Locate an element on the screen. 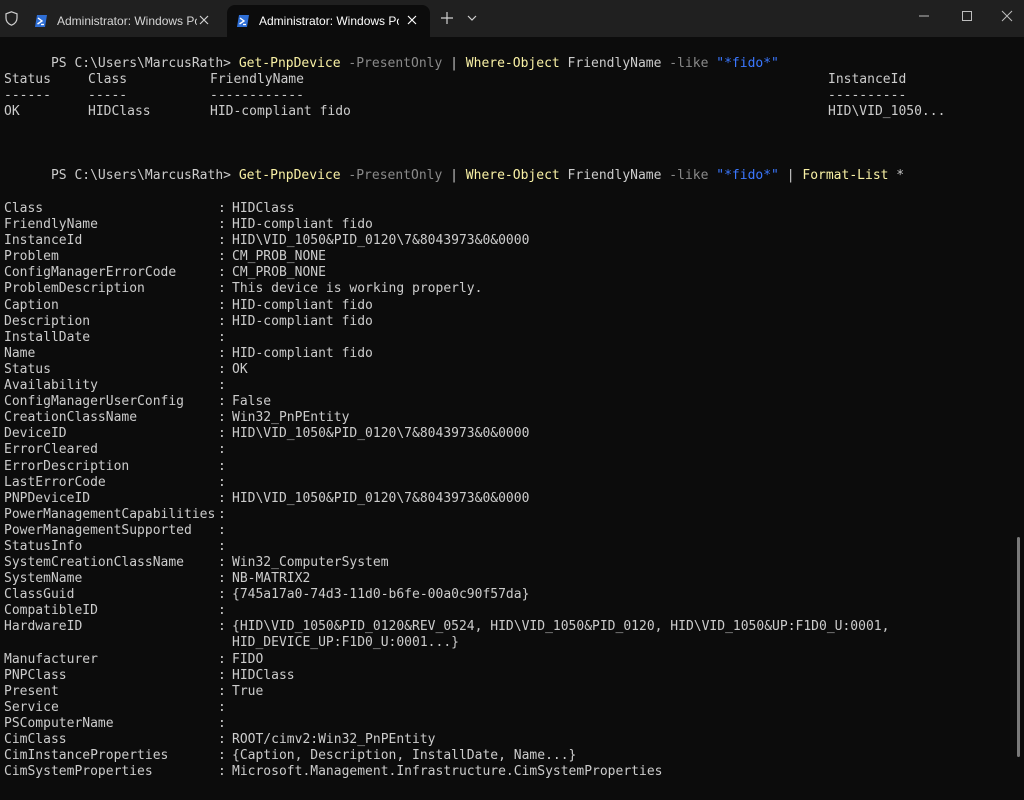  property-value: True is located at coordinates (248, 691).